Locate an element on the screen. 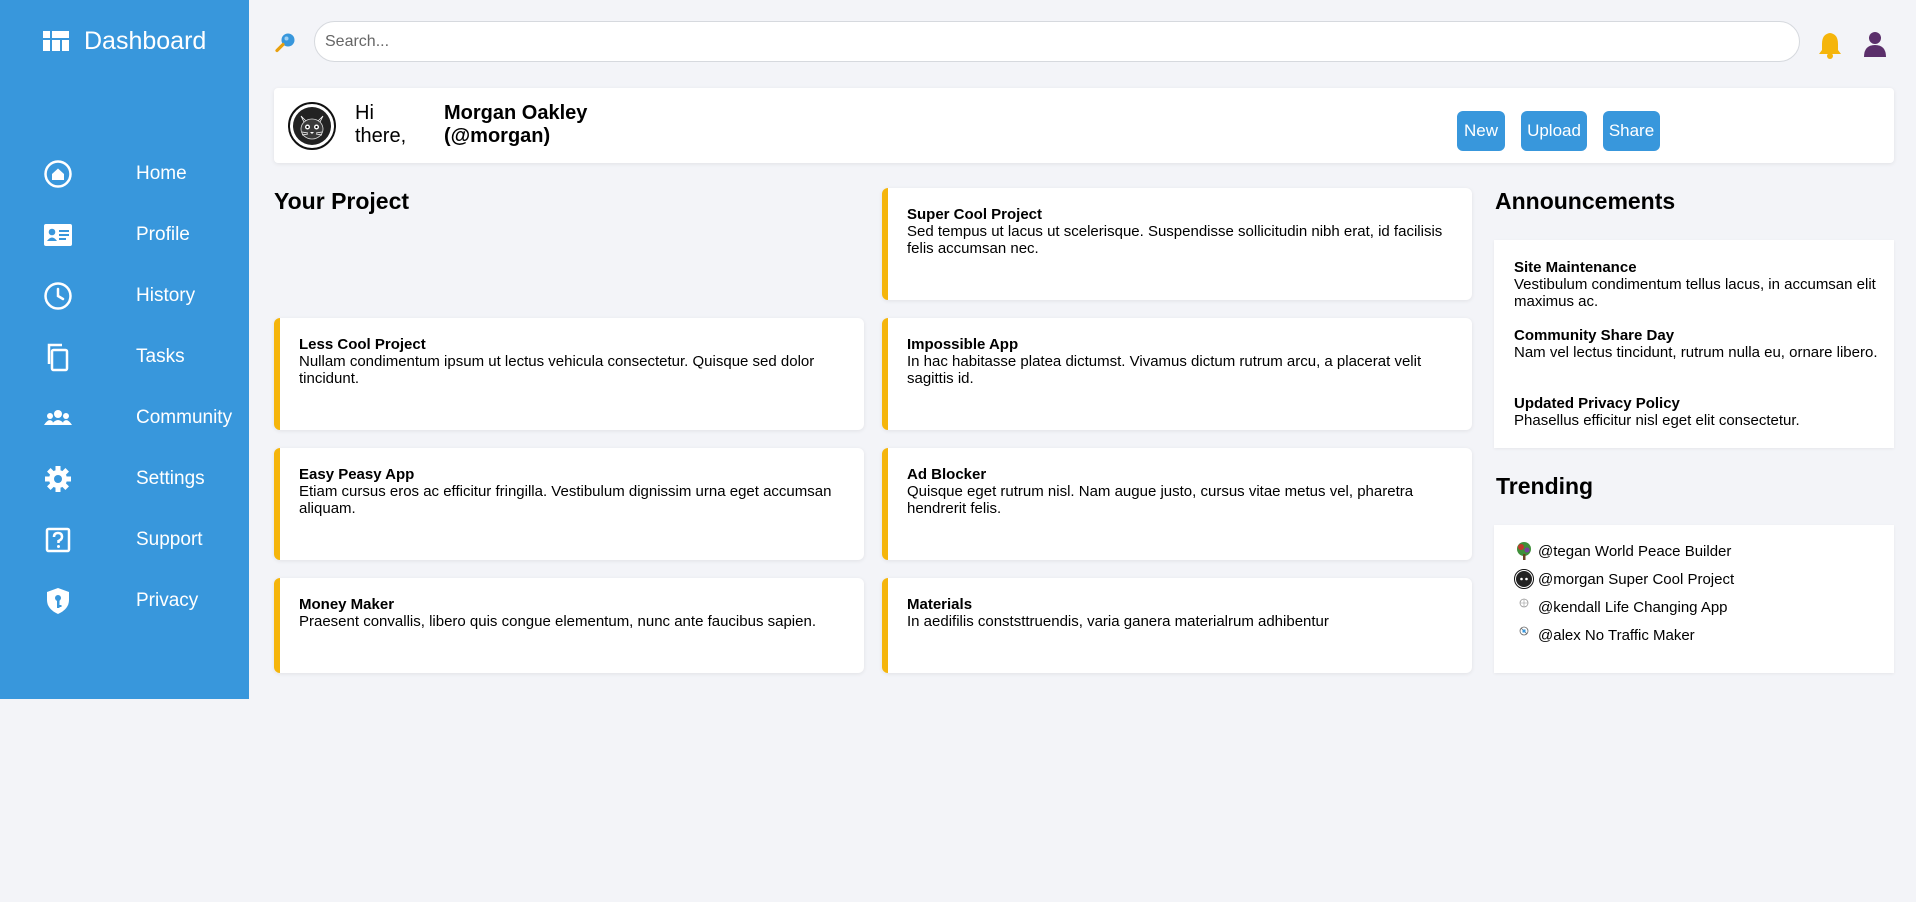  trending-text: @alex No Traffic Maker is located at coordinates (1616, 635).